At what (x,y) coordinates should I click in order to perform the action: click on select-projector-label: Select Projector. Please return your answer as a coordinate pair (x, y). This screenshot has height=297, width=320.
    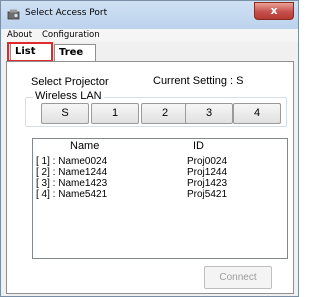
    Looking at the image, I should click on (70, 82).